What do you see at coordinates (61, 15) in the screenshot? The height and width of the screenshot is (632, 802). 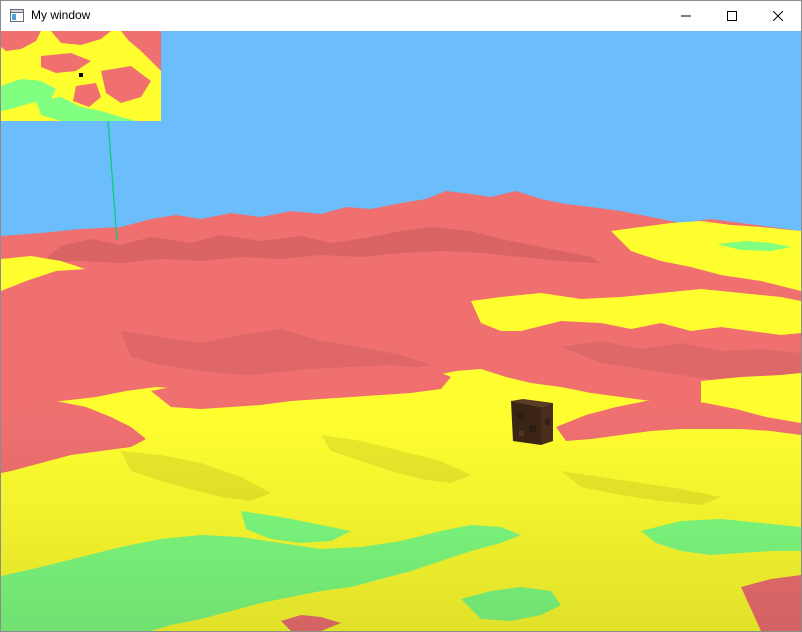 I see `window-title: My window` at bounding box center [61, 15].